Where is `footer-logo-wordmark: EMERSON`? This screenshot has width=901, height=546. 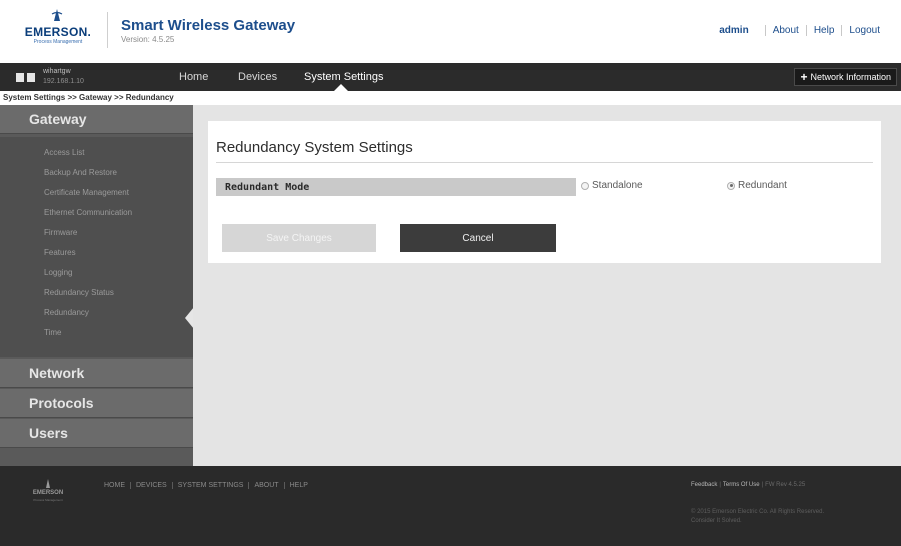 footer-logo-wordmark: EMERSON is located at coordinates (48, 493).